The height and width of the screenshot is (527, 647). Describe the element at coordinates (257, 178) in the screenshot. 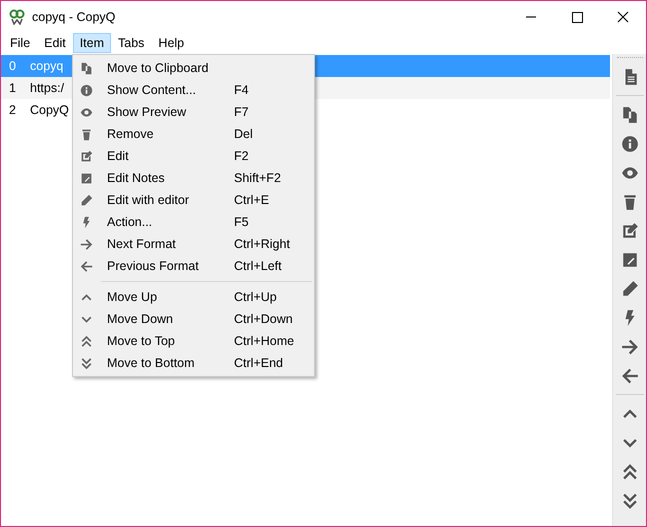

I see `shortcut-label: Shift+F2` at that location.